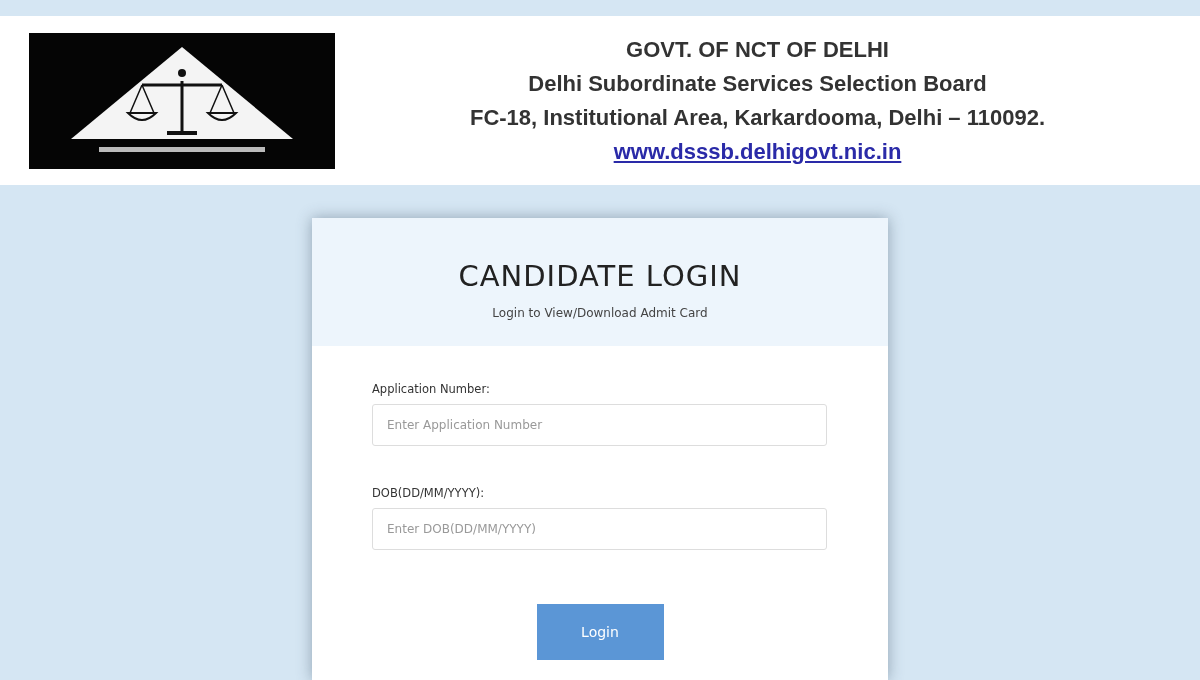 This screenshot has width=1200, height=680. I want to click on header-line: GOVT. OF NCT OF DELHI, so click(757, 49).